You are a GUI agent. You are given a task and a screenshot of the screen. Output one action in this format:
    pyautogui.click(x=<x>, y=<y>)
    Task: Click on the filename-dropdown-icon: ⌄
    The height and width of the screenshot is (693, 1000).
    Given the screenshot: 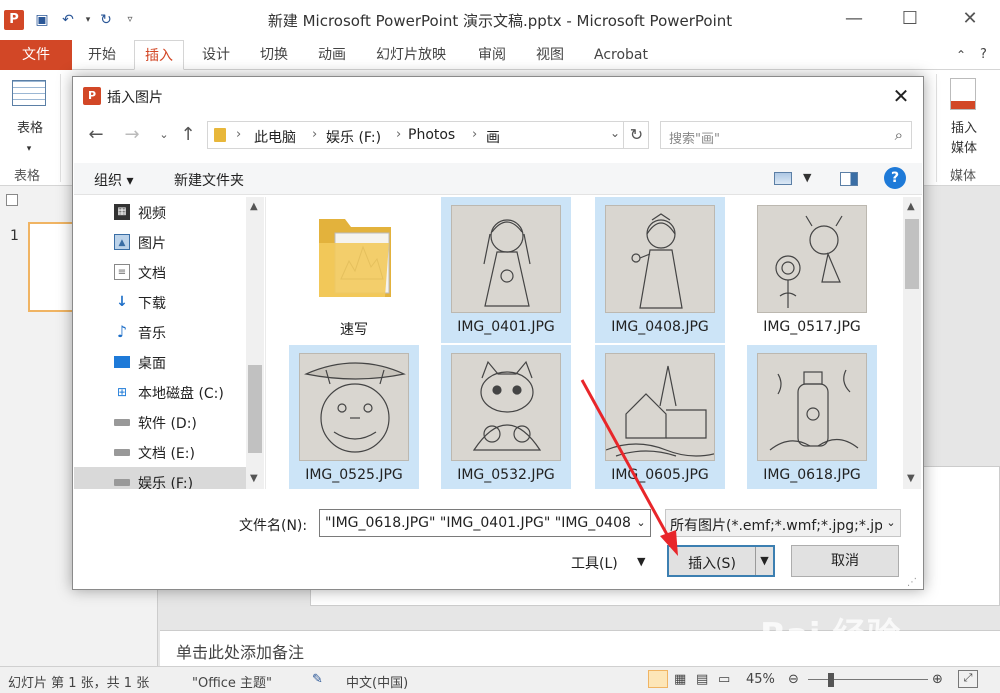 What is the action you would take?
    pyautogui.click(x=641, y=523)
    